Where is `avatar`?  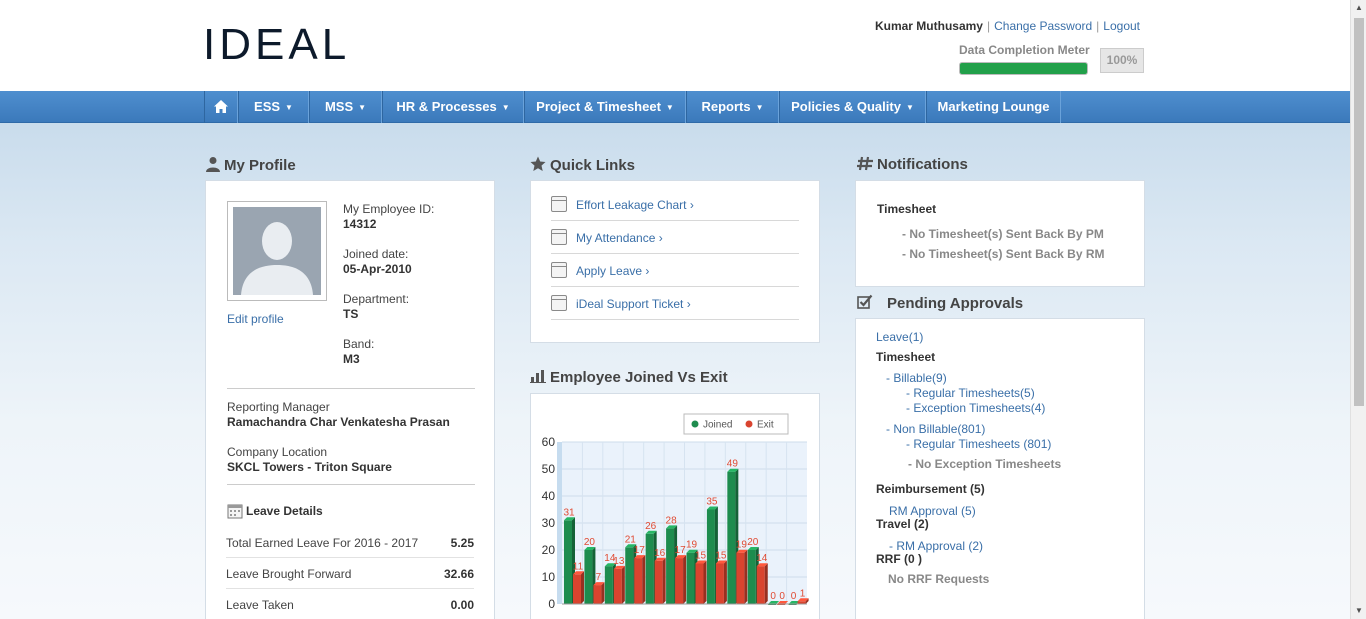
avatar is located at coordinates (277, 251).